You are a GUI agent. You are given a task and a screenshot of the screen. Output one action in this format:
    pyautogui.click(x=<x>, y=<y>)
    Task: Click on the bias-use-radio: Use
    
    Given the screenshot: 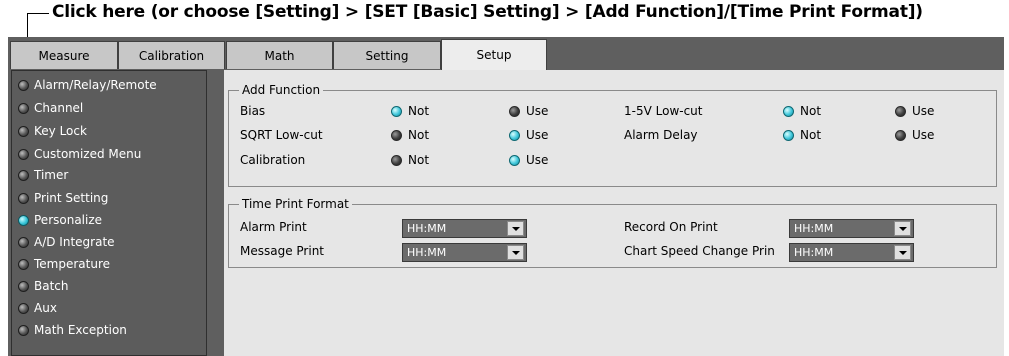 What is the action you would take?
    pyautogui.click(x=528, y=111)
    